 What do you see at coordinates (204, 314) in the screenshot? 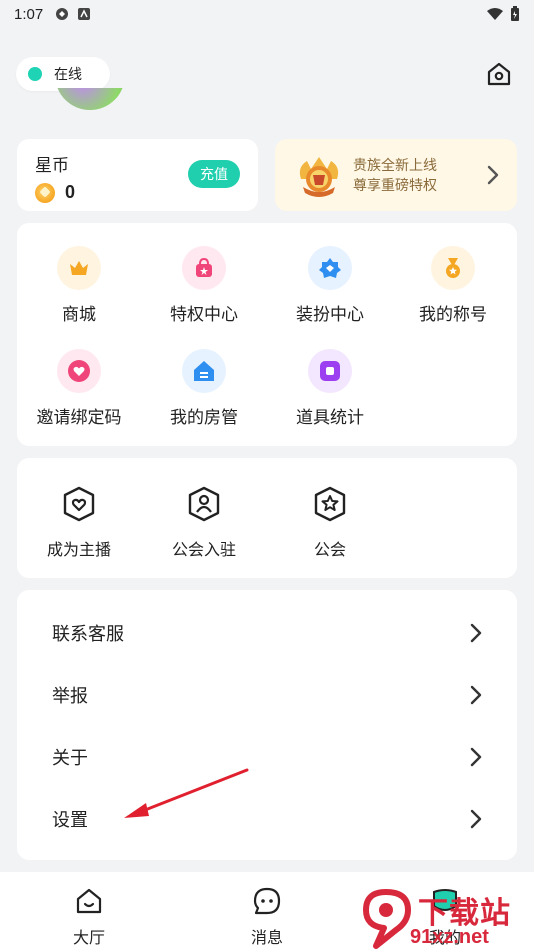
I see `feature-label: 特权中心` at bounding box center [204, 314].